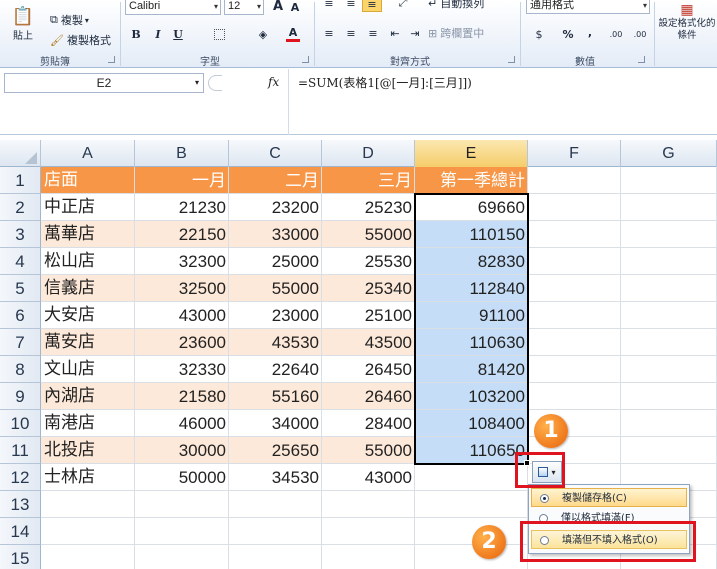  What do you see at coordinates (471, 288) in the screenshot?
I see `cell-e5: 112840` at bounding box center [471, 288].